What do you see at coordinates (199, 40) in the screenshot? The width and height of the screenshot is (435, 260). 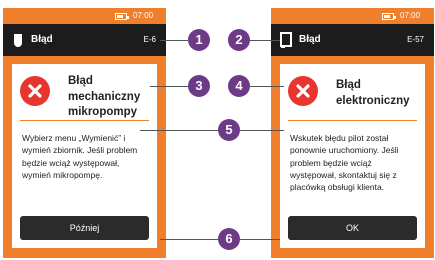 I see `callout-1: 1` at bounding box center [199, 40].